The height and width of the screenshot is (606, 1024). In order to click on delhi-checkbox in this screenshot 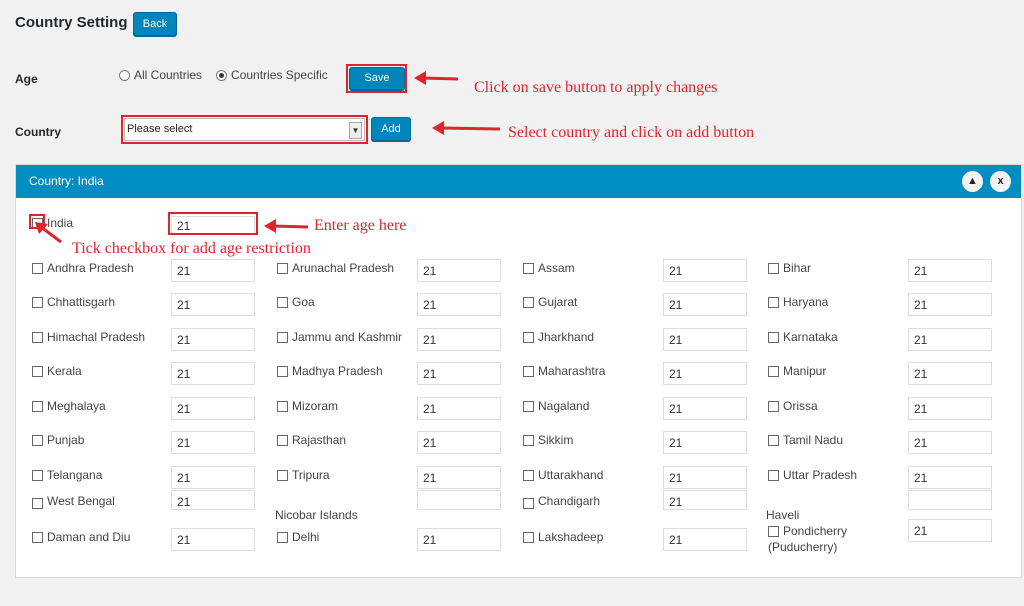, I will do `click(282, 537)`.